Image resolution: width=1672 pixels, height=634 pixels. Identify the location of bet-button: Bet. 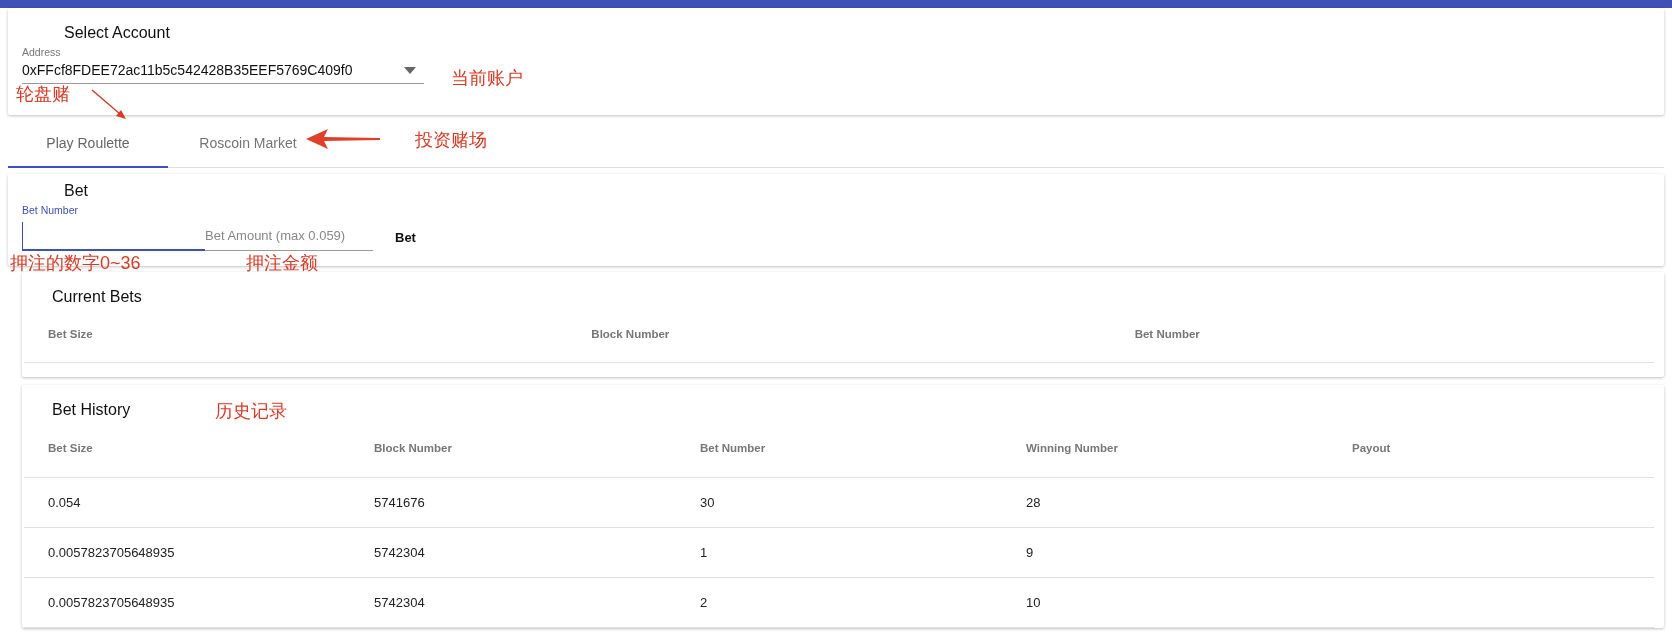
(405, 237).